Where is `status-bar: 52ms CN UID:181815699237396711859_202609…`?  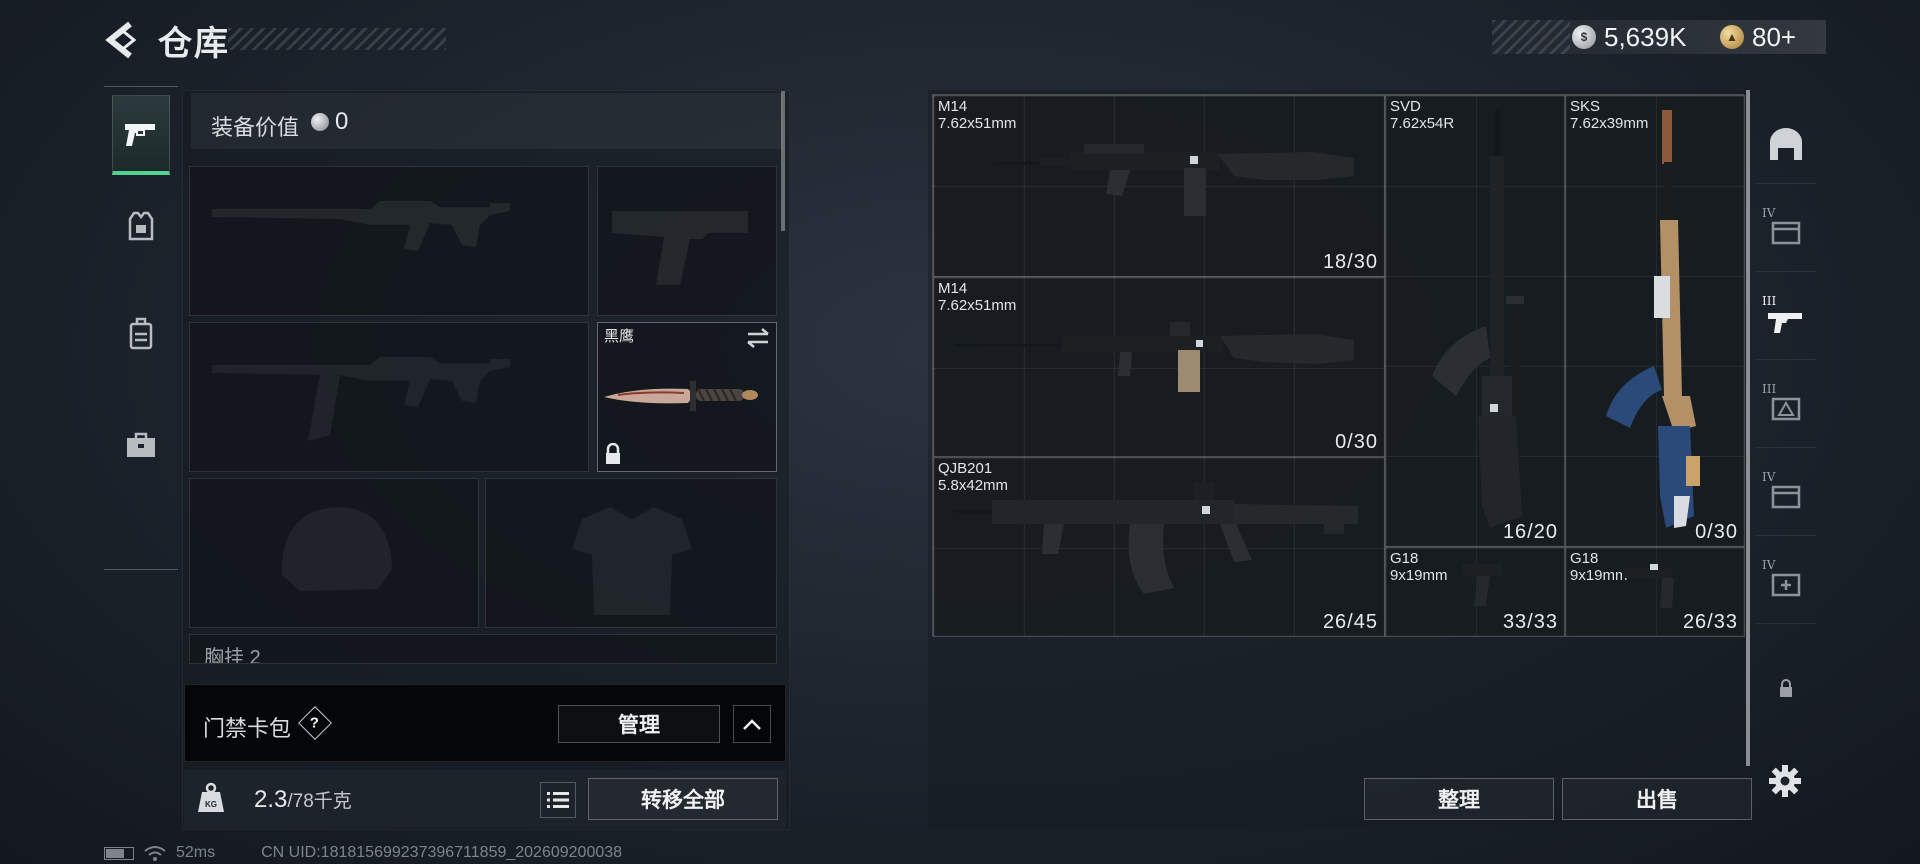 status-bar: 52ms CN UID:181815699237396711859_202609… is located at coordinates (363, 853).